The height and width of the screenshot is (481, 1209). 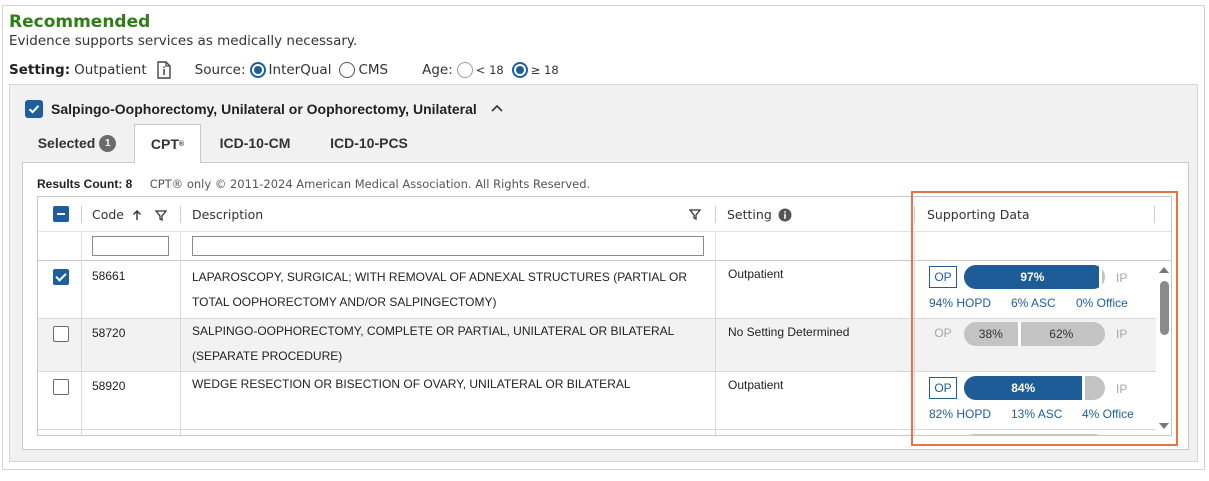 What do you see at coordinates (1034, 434) in the screenshot?
I see `op-ip-bar` at bounding box center [1034, 434].